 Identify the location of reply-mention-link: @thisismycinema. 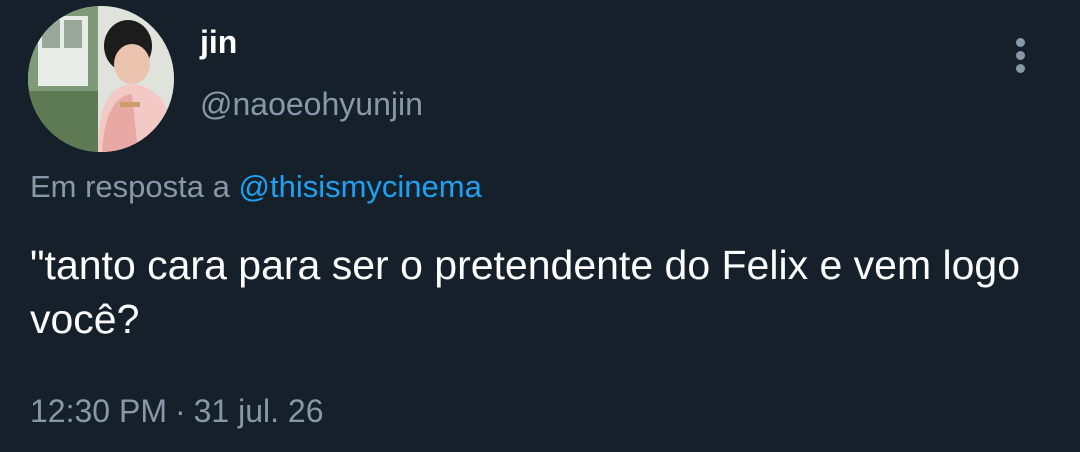
(360, 186).